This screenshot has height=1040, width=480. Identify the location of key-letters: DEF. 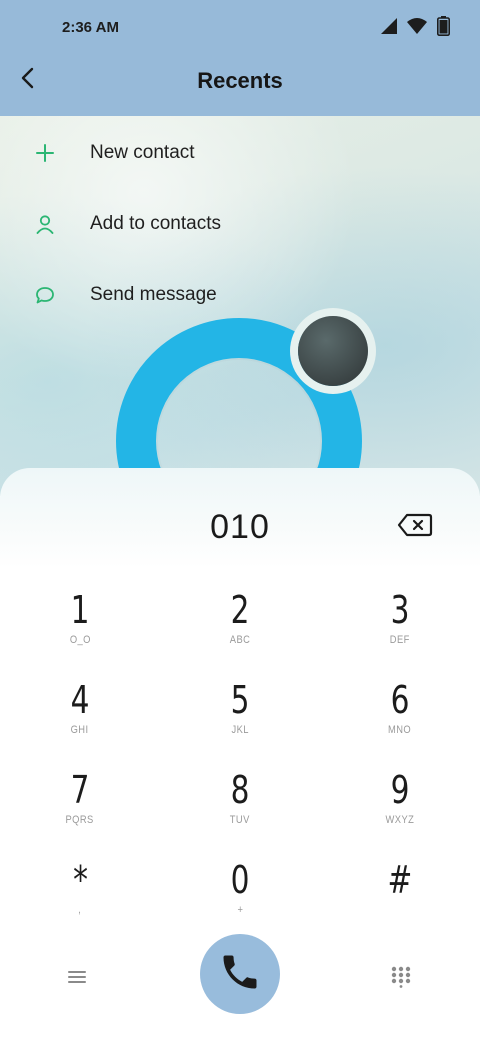
(400, 640).